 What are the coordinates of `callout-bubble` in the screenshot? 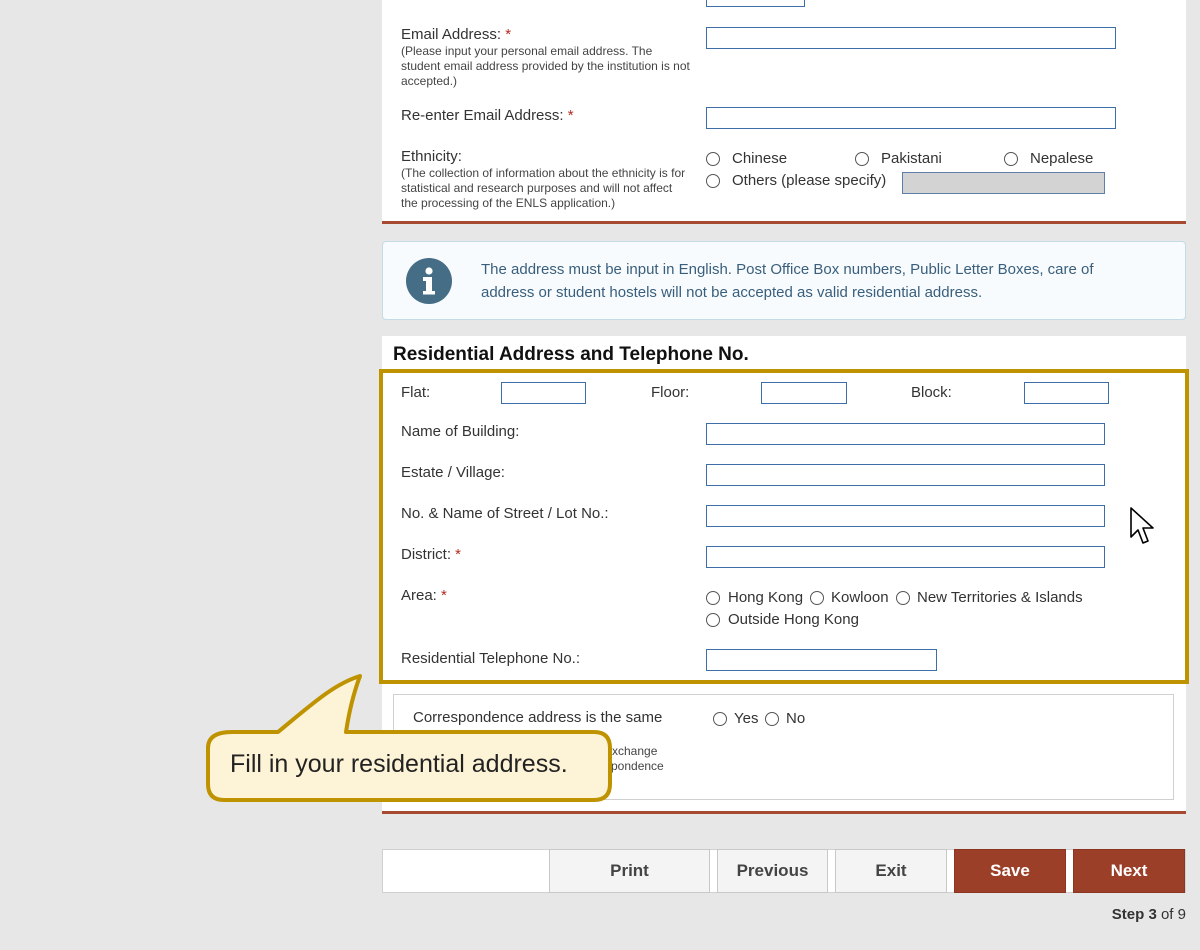 It's located at (409, 738).